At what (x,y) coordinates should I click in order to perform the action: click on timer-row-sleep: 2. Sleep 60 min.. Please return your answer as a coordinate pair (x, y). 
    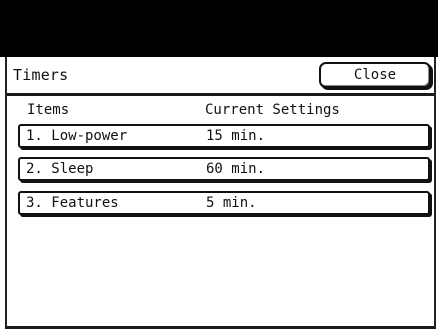
    Looking at the image, I should click on (224, 169).